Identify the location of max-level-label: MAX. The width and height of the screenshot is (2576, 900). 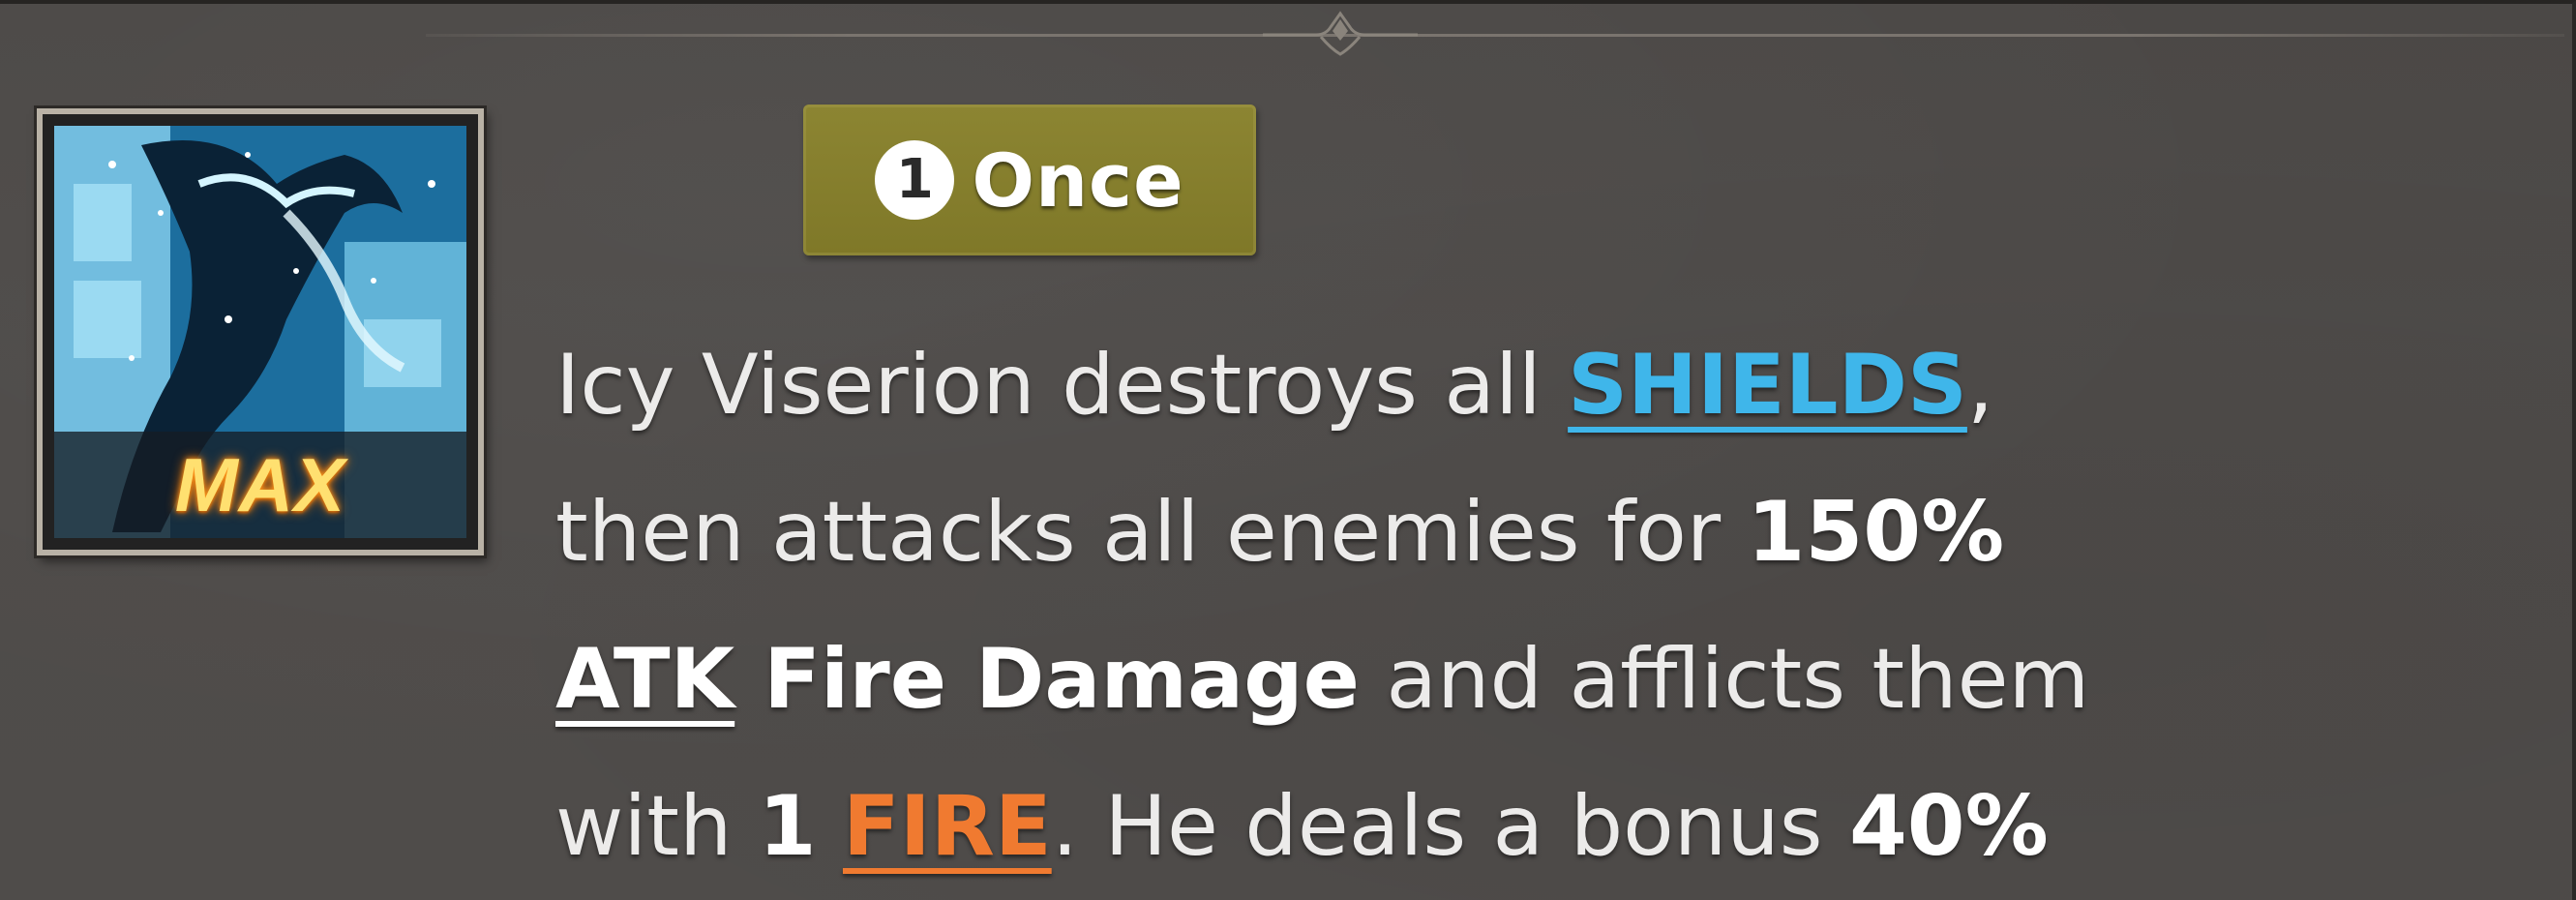
(260, 485).